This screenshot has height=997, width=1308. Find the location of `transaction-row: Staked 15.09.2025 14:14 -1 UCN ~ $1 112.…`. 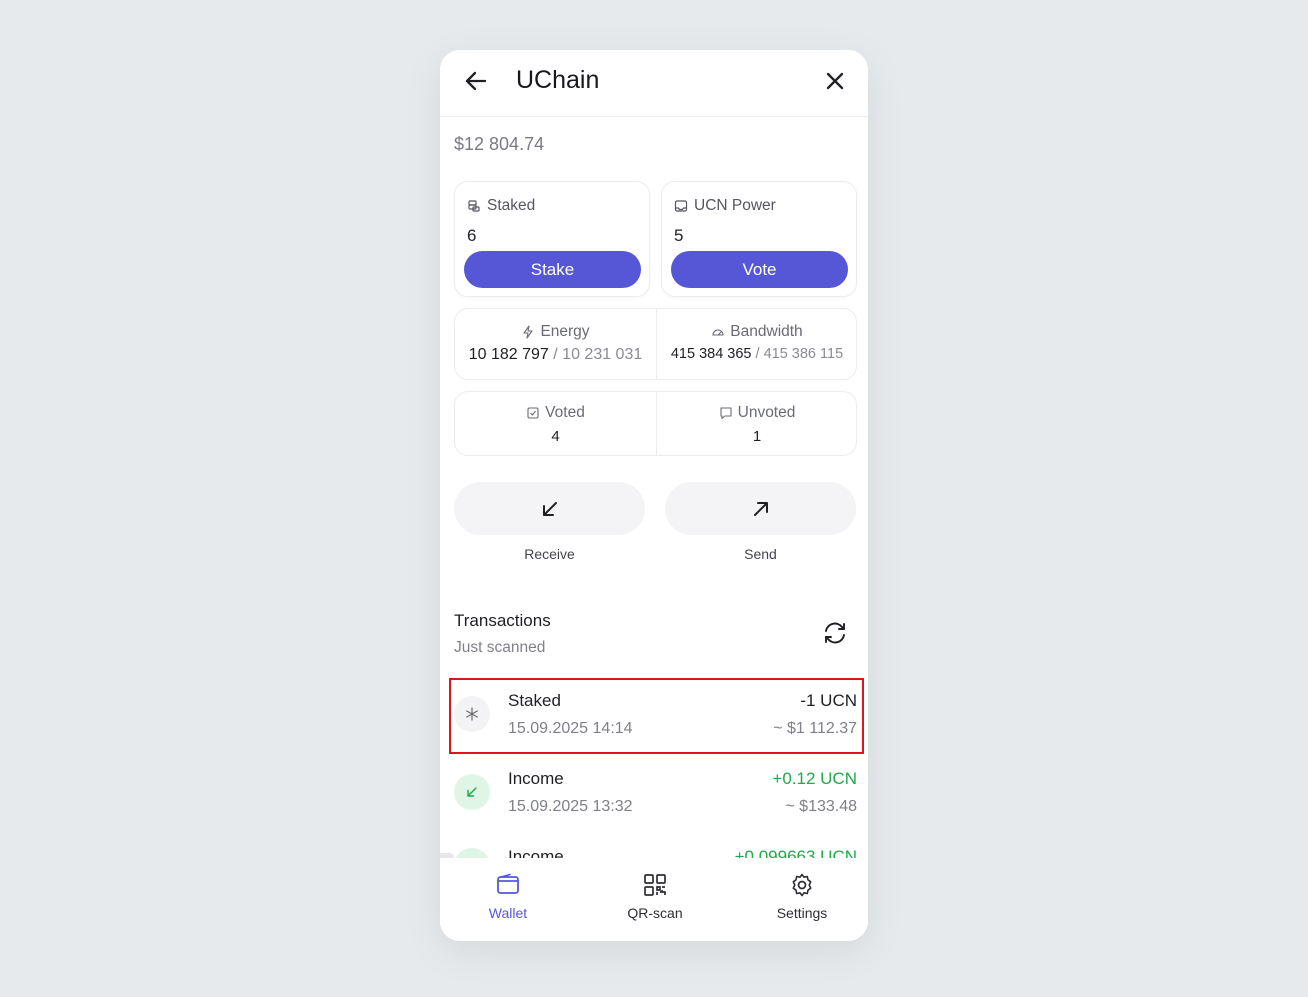

transaction-row: Staked 15.09.2025 14:14 -1 UCN ~ $1 112.… is located at coordinates (654, 716).